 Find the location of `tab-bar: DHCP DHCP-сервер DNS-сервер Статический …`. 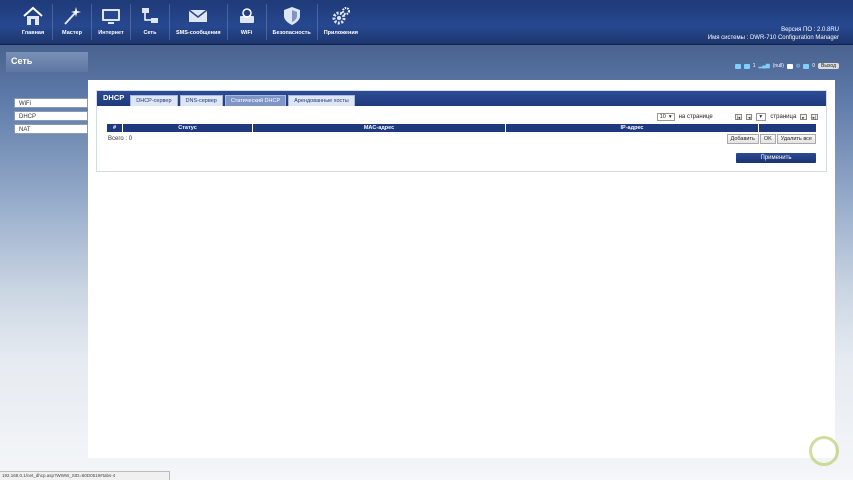

tab-bar: DHCP DHCP-сервер DNS-сервер Статический … is located at coordinates (461, 98).